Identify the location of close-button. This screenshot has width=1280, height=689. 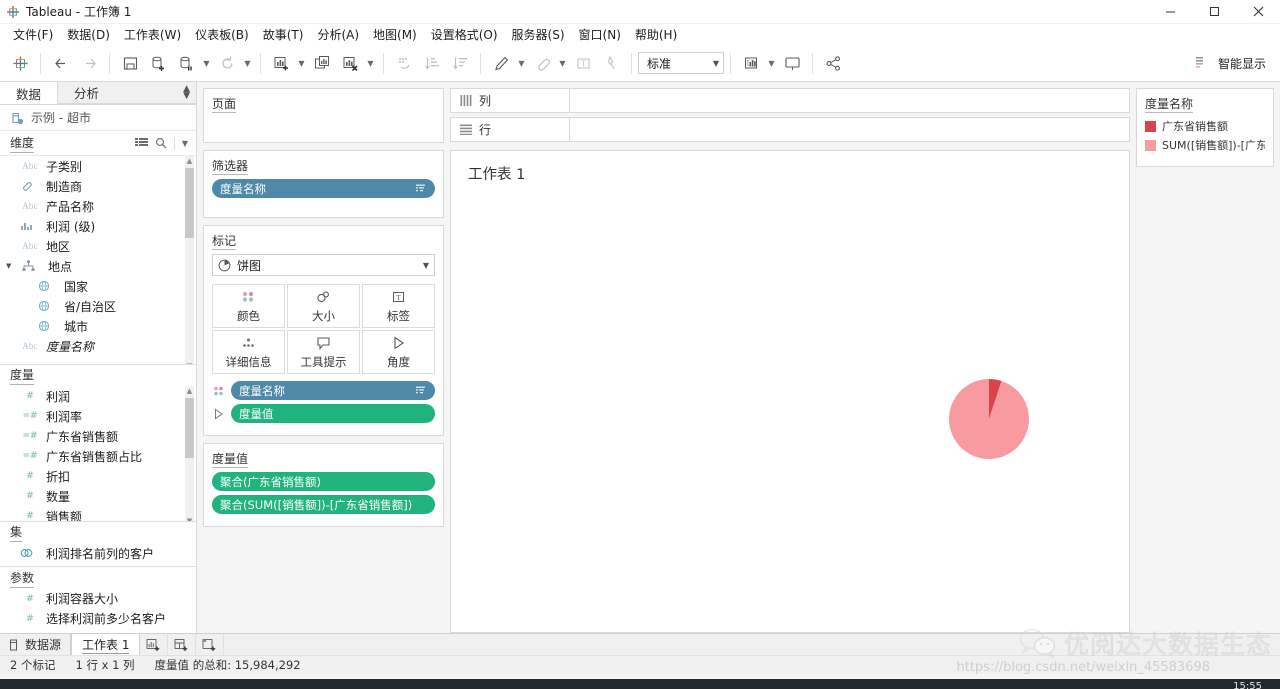
(1258, 12).